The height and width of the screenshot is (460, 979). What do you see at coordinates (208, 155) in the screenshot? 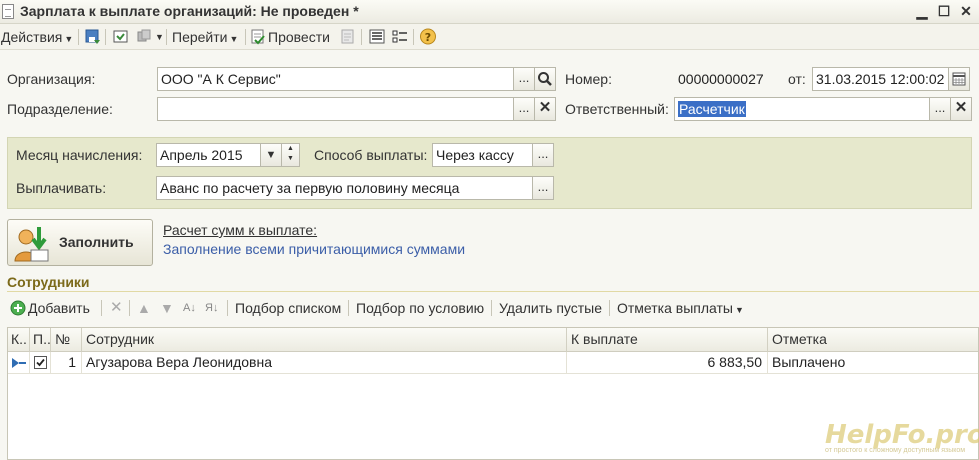
I see `month-field: Апрель 2015` at bounding box center [208, 155].